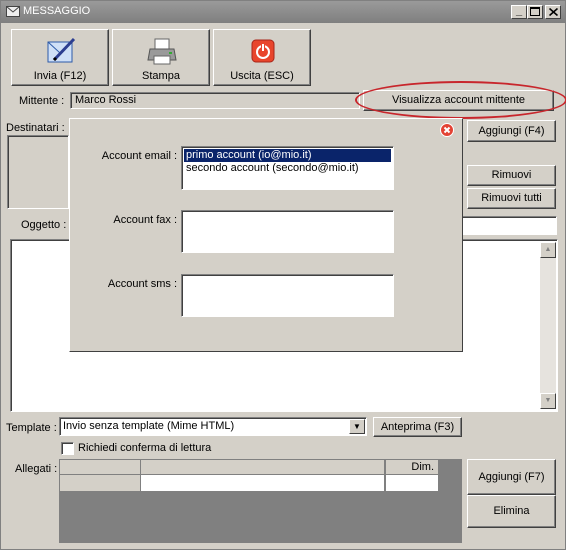 Image resolution: width=566 pixels, height=550 pixels. I want to click on scroll-up-button: ▲, so click(548, 250).